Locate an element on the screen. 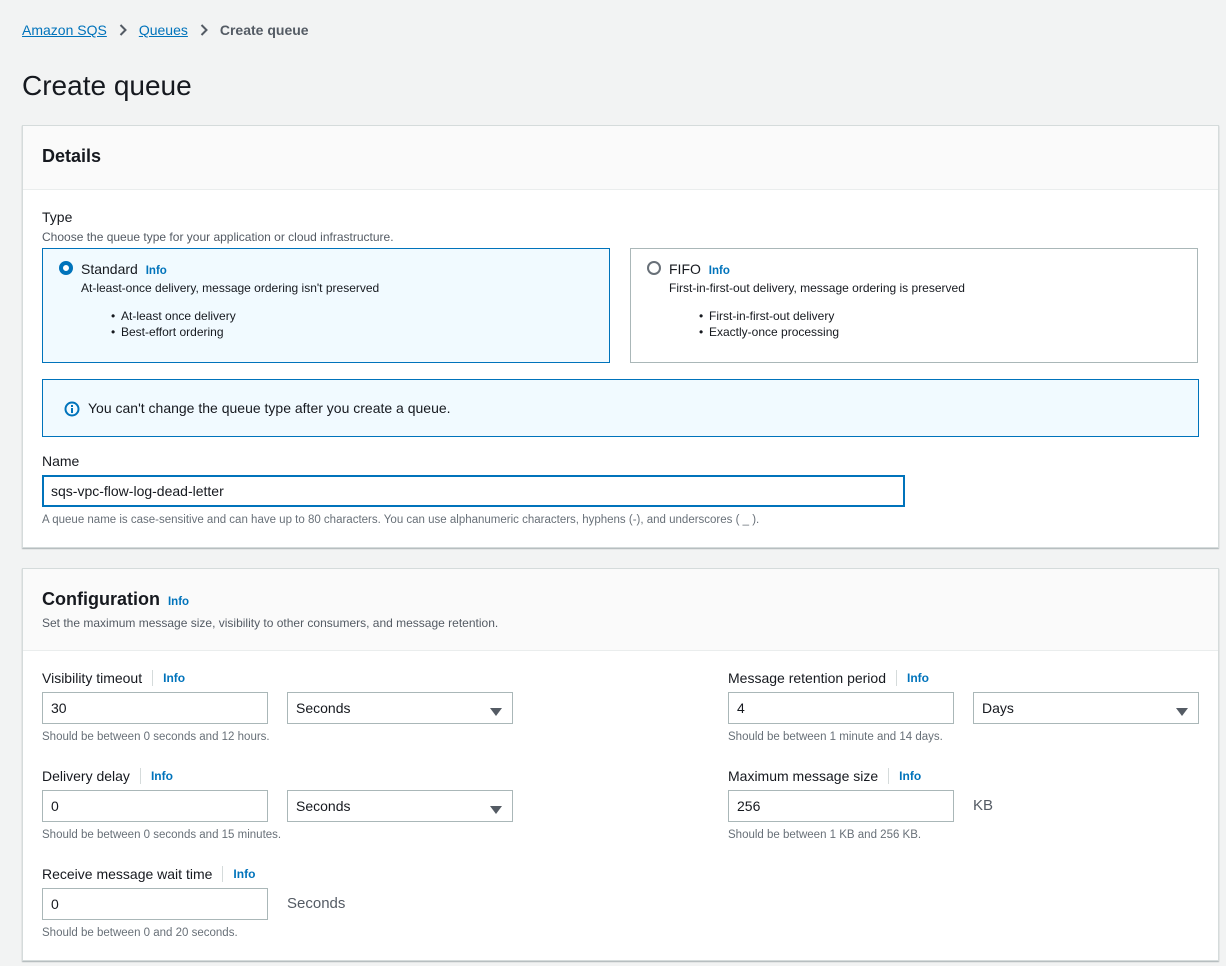  receive-wait-time-hint: Should be between 0 and 20 seconds. is located at coordinates (140, 933).